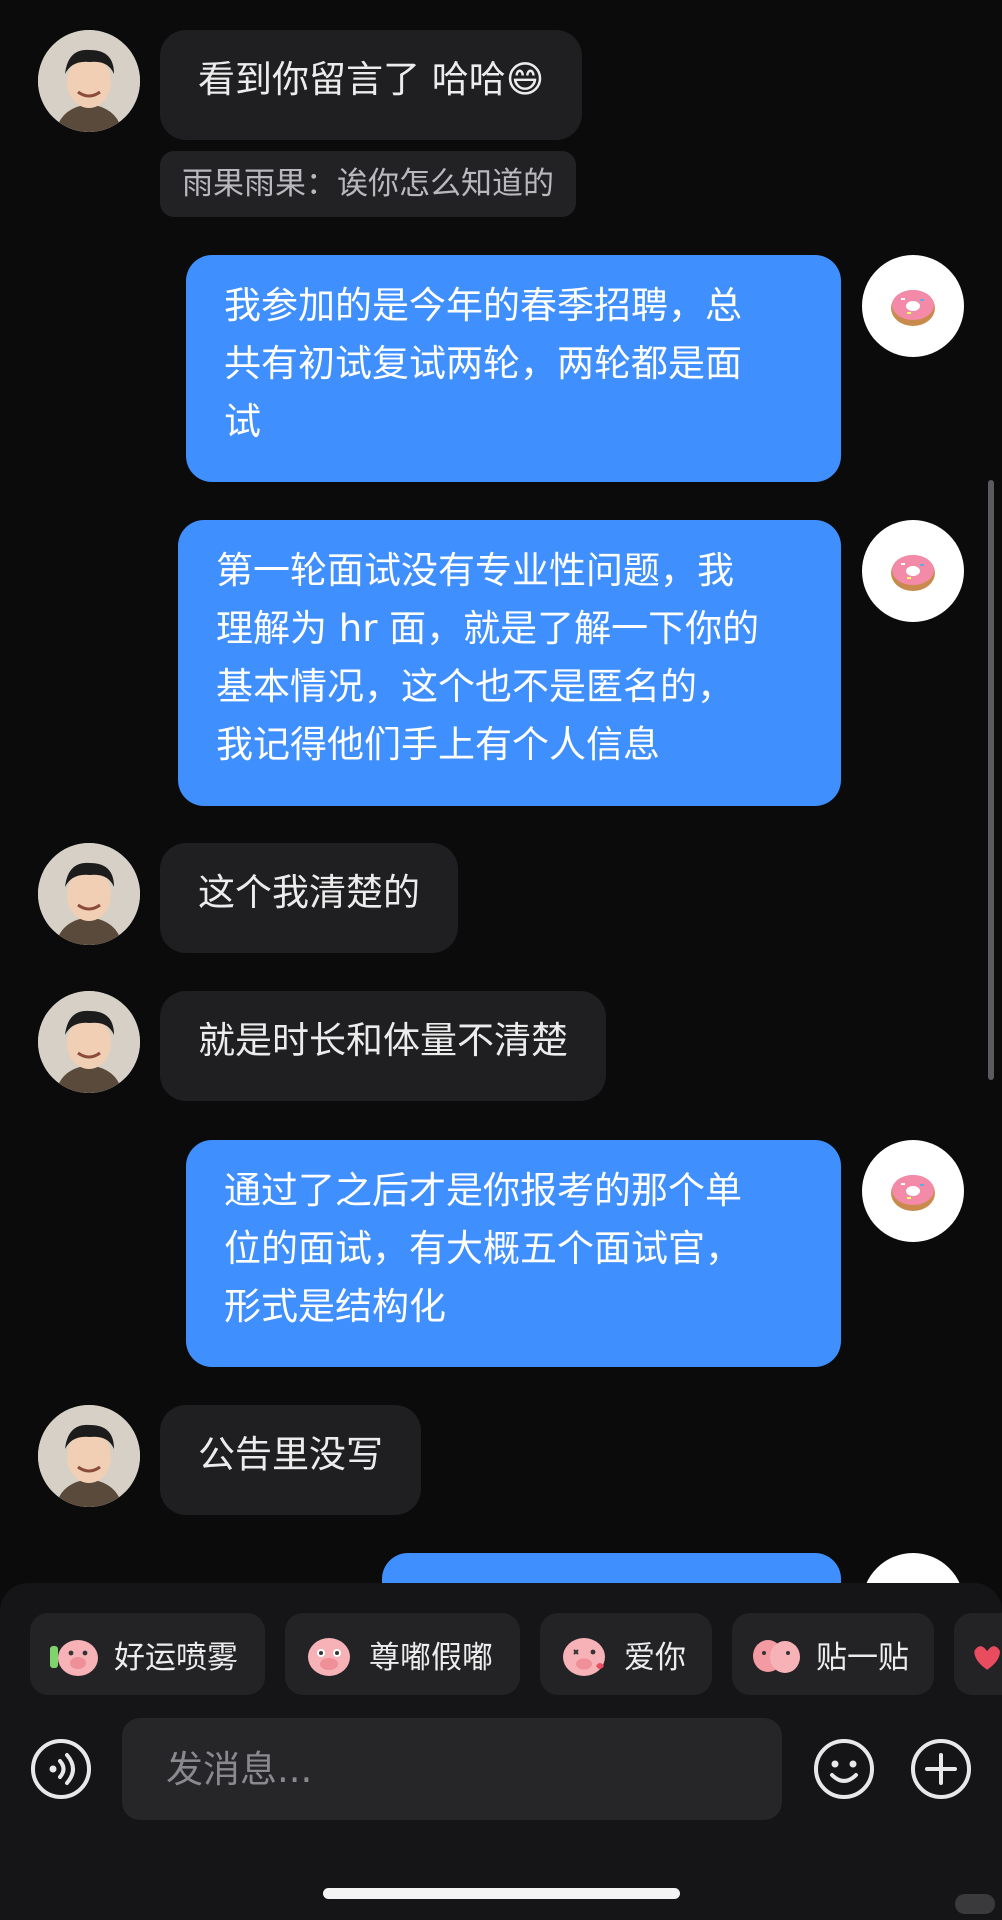  I want to click on emoji-icon, so click(844, 1769).